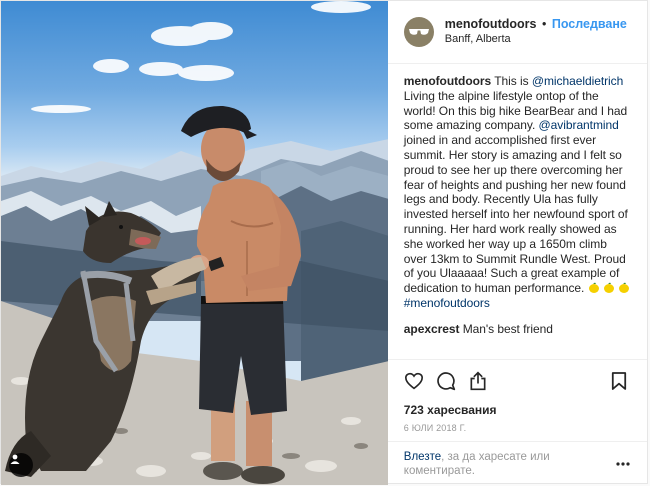 The image size is (650, 486). I want to click on caption-hashtag: #menofoutdoors, so click(447, 303).